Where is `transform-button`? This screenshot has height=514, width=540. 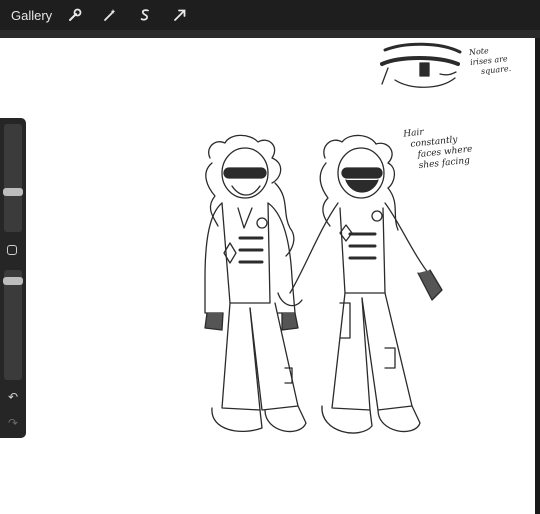
transform-button is located at coordinates (180, 15).